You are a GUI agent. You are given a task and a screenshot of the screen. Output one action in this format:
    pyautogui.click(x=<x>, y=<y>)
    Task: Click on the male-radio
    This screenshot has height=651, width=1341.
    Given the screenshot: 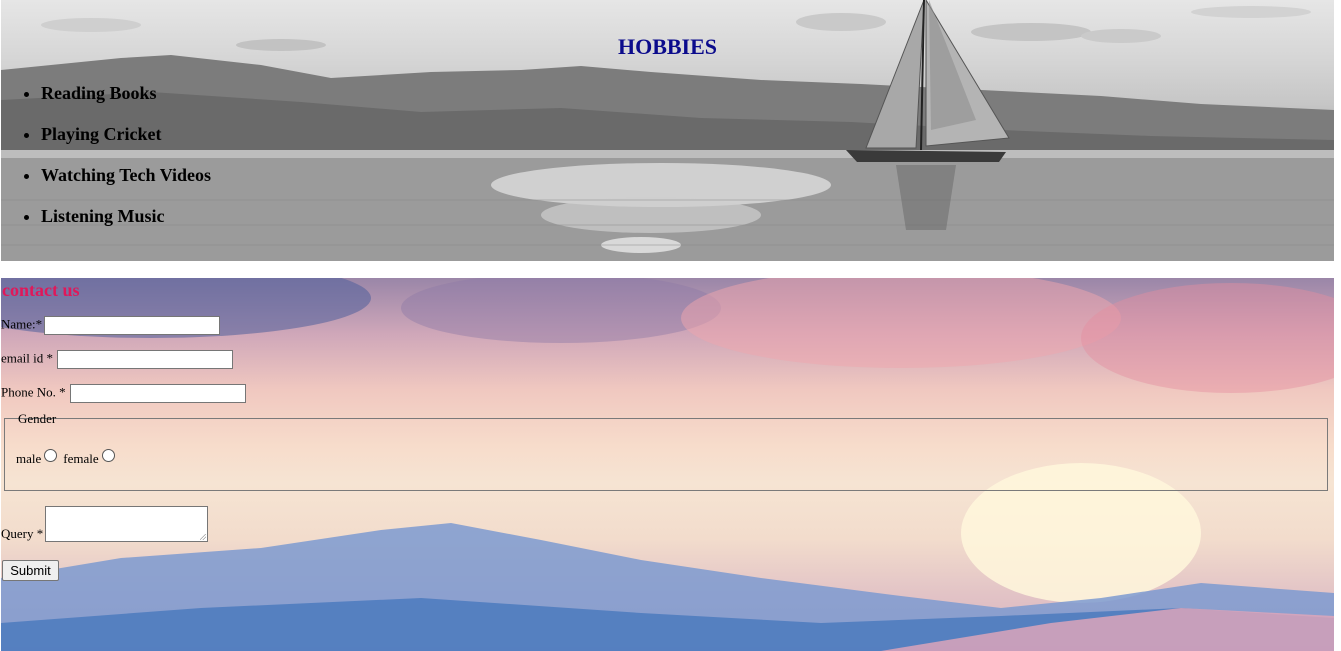 What is the action you would take?
    pyautogui.click(x=51, y=455)
    